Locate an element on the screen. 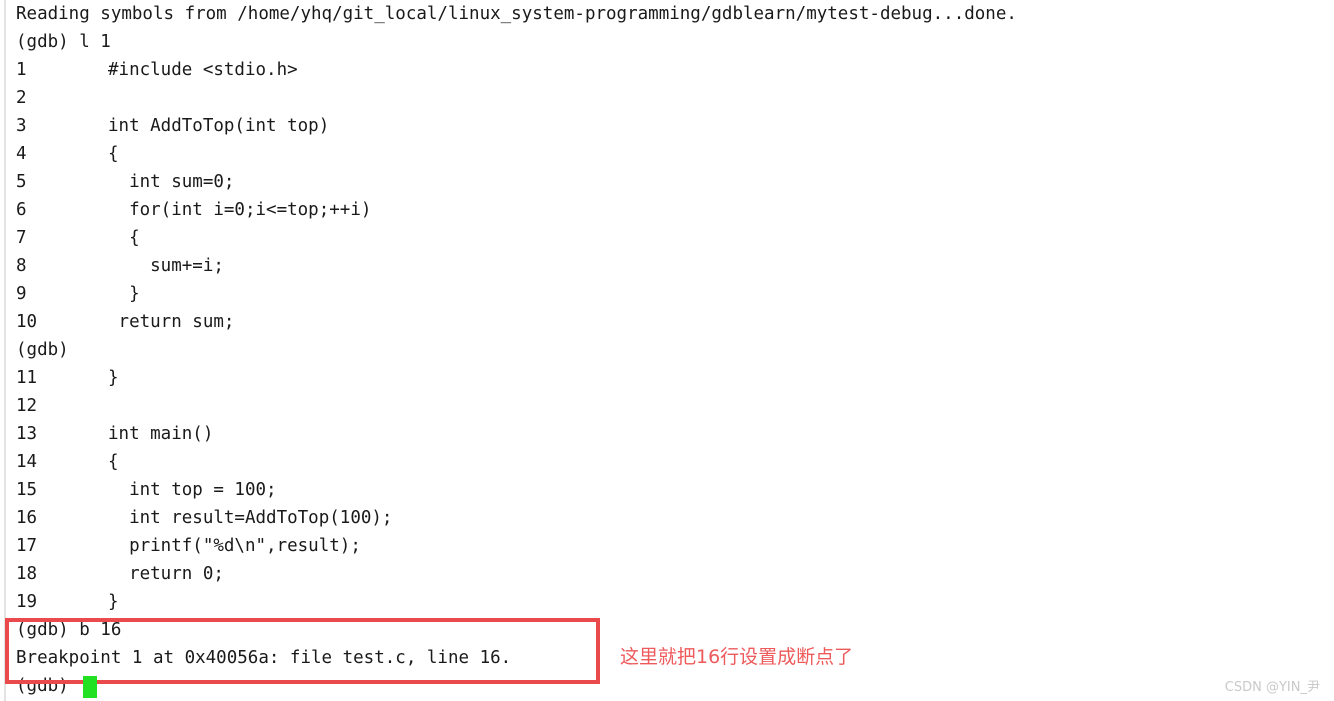 The image size is (1334, 701). code-listing-row: 9 } is located at coordinates (78, 294).